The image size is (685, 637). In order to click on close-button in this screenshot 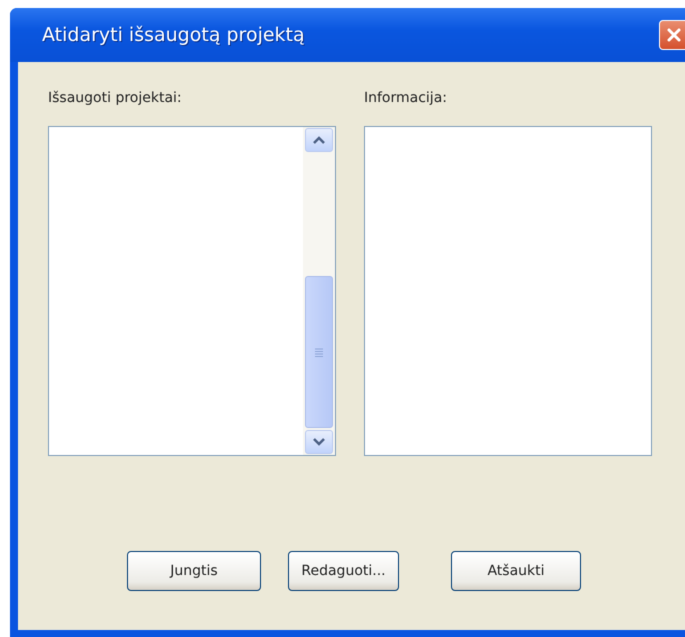, I will do `click(672, 35)`.